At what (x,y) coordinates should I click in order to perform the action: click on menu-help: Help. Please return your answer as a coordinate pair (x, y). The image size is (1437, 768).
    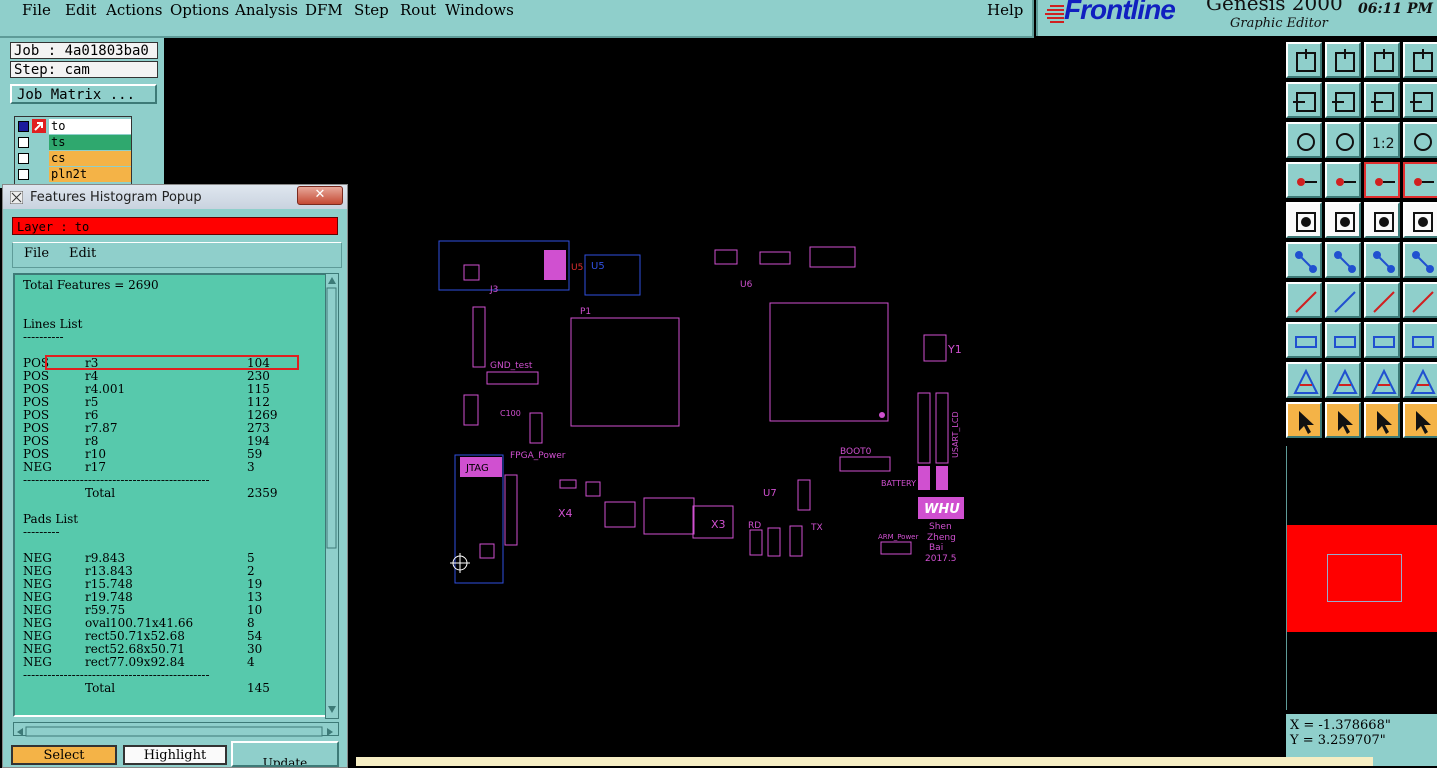
    Looking at the image, I should click on (1005, 10).